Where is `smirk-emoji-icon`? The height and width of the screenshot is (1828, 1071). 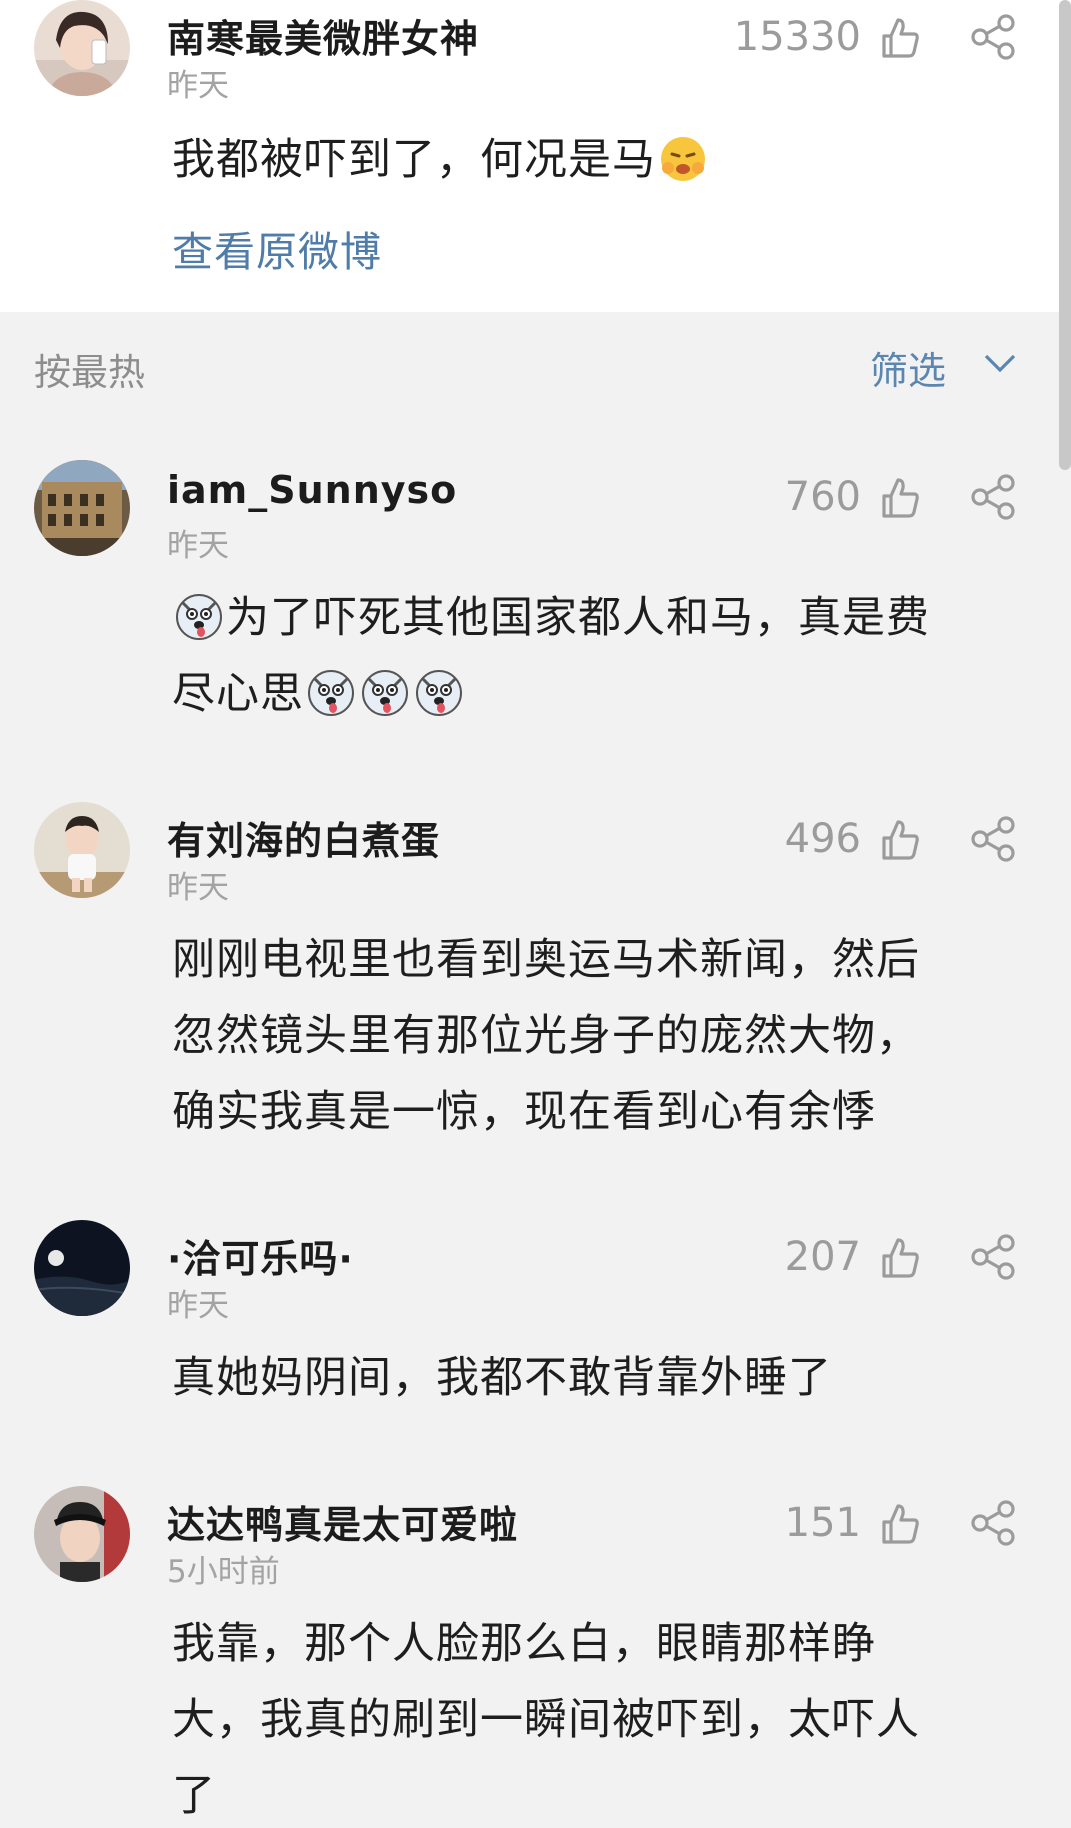 smirk-emoji-icon is located at coordinates (683, 159).